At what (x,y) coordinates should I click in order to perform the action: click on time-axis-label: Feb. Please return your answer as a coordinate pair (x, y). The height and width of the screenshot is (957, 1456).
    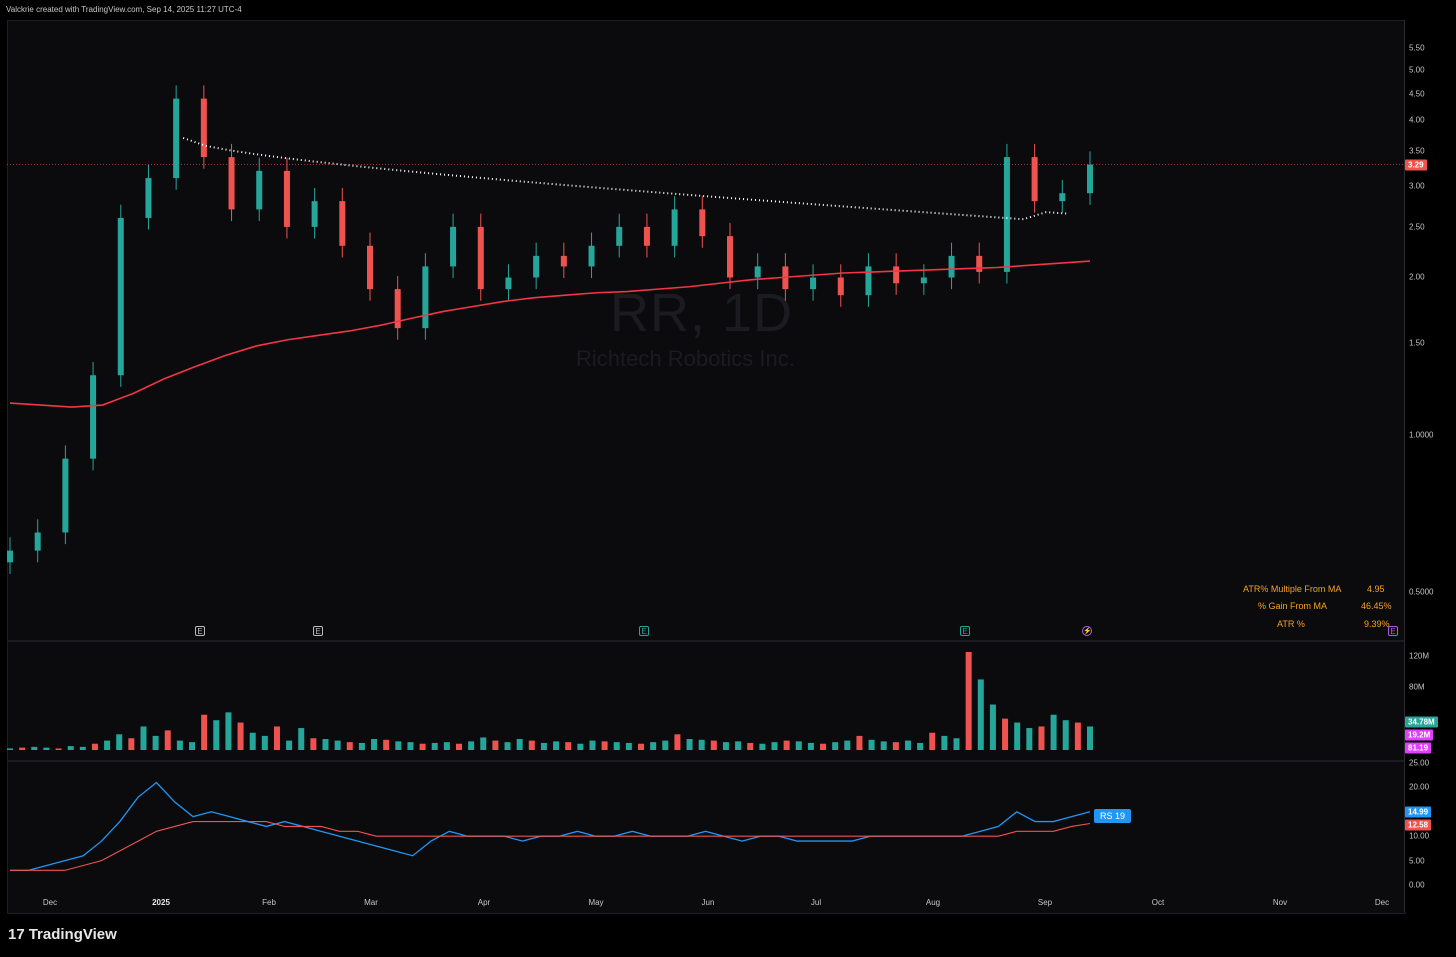
    Looking at the image, I should click on (269, 902).